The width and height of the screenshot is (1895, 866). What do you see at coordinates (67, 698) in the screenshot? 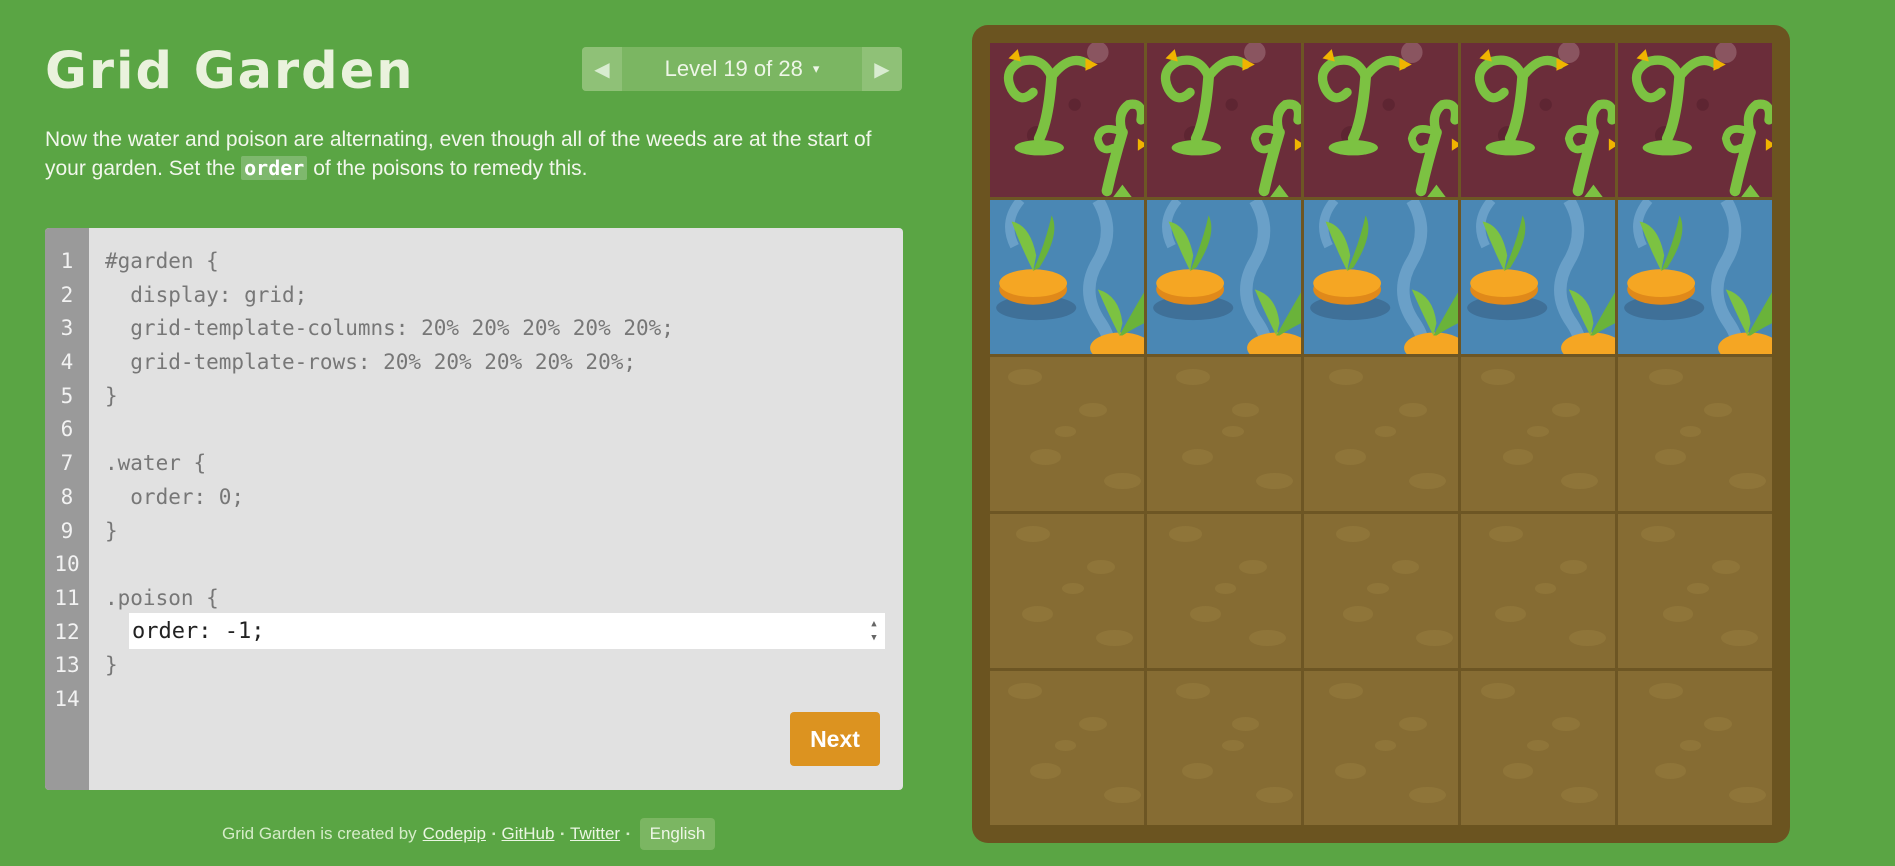
I see `line-number: 14` at bounding box center [67, 698].